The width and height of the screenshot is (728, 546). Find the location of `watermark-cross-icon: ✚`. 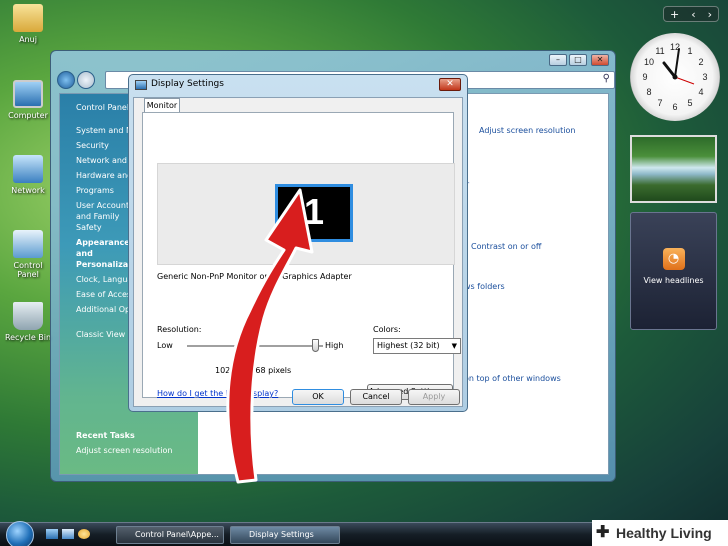

watermark-cross-icon: ✚ is located at coordinates (603, 532).